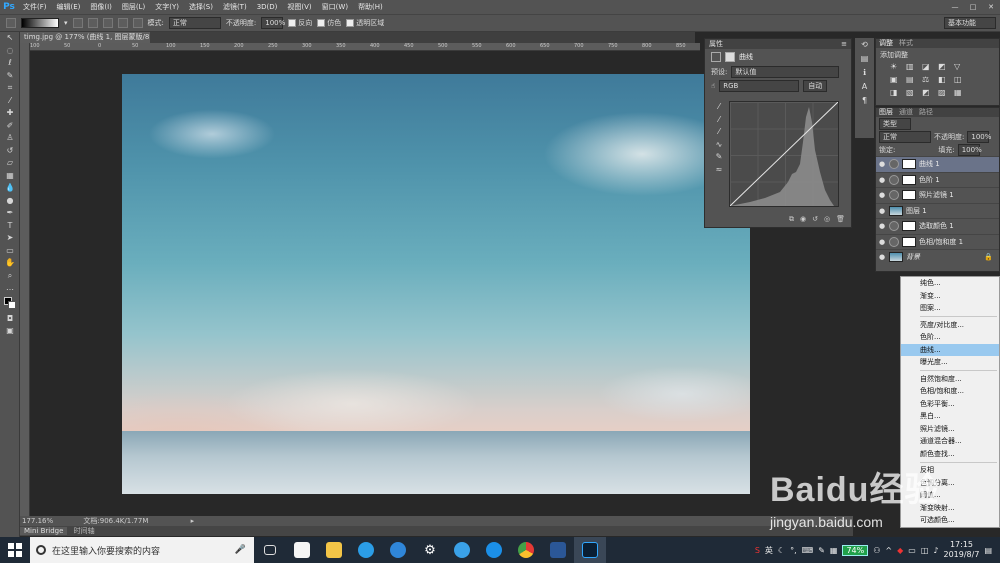 The height and width of the screenshot is (563, 1000). Describe the element at coordinates (896, 66) in the screenshot. I see `brightness-icon: ☀` at that location.